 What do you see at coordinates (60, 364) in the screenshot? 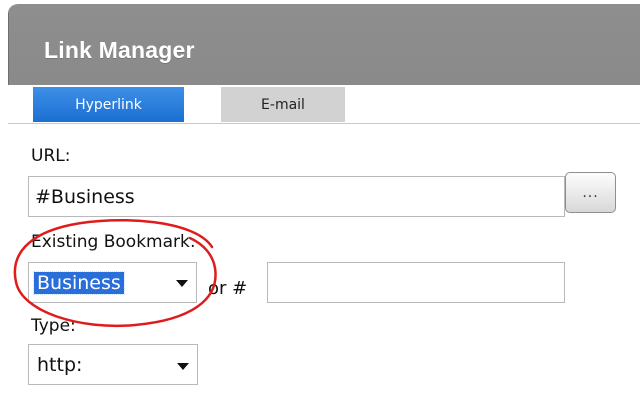
I see `type-select-value: http:` at bounding box center [60, 364].